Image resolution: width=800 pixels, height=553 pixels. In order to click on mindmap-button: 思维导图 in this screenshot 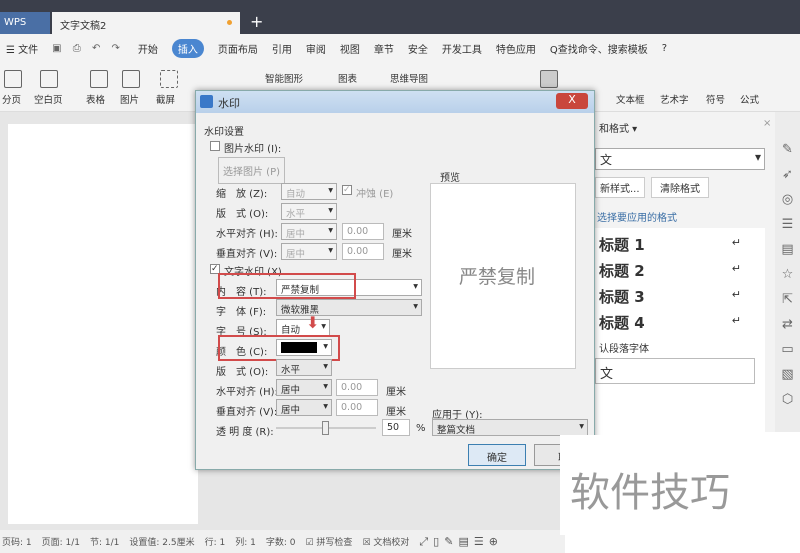, I will do `click(409, 78)`.